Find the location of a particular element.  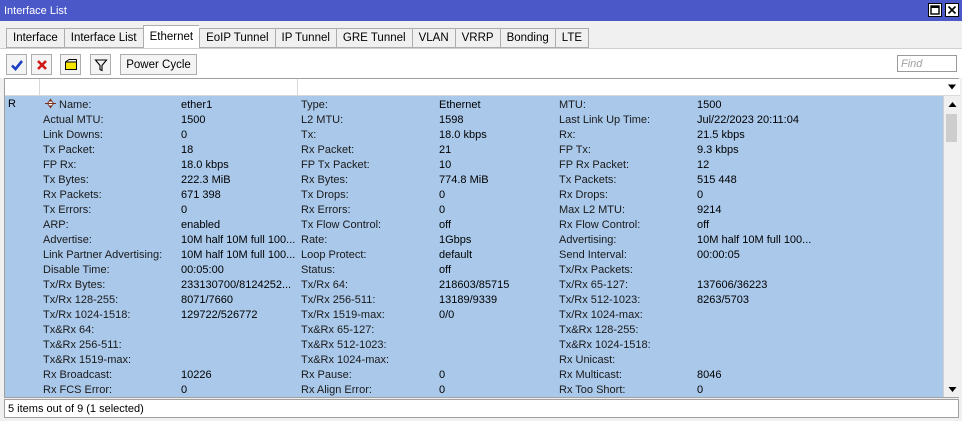

field-label: Rx: is located at coordinates (567, 135).